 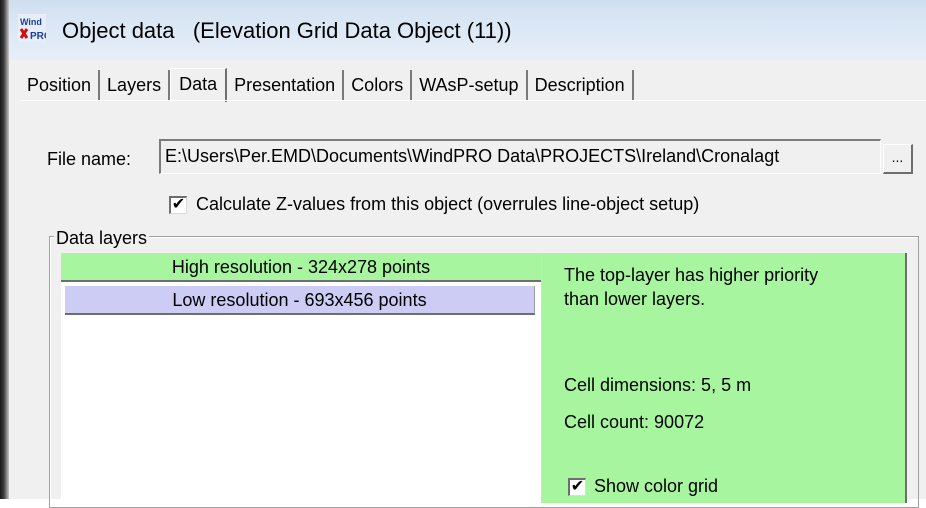 What do you see at coordinates (634, 422) in the screenshot?
I see `cell-count: Cell count: 90072` at bounding box center [634, 422].